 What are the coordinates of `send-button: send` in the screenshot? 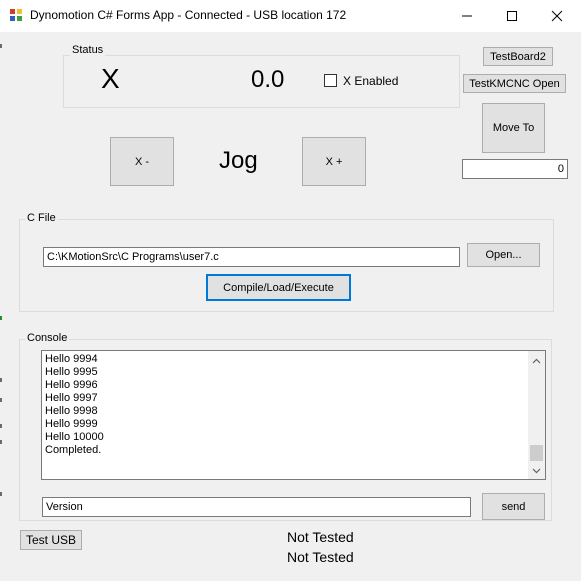 It's located at (513, 506).